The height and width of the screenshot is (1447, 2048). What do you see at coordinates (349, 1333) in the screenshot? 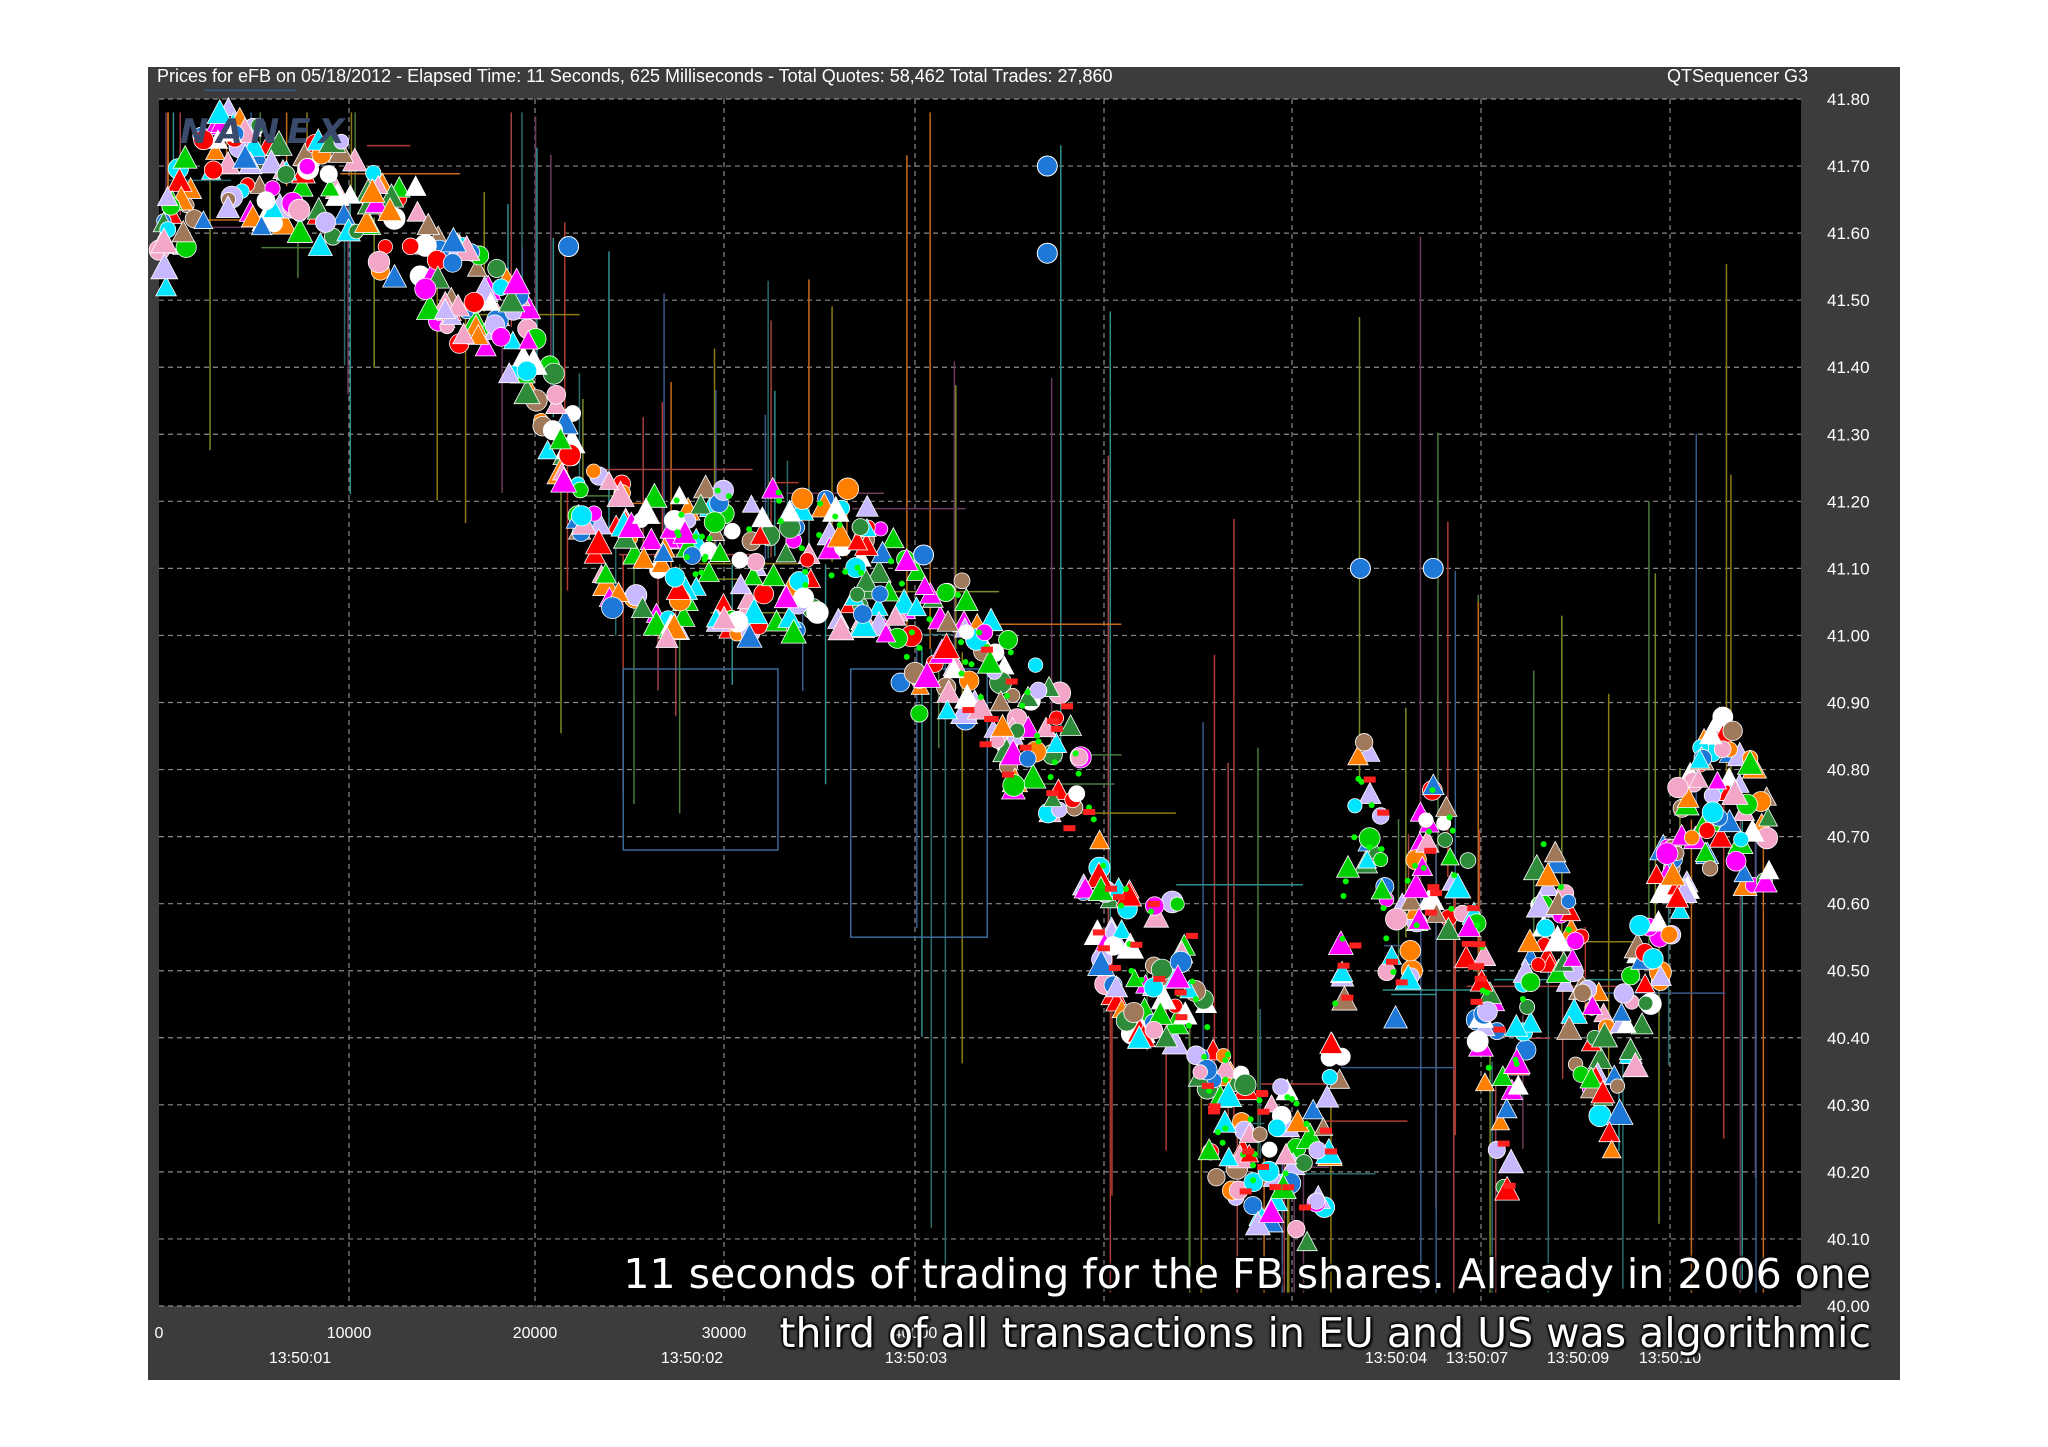
I see `x-tick-label: 10000` at bounding box center [349, 1333].